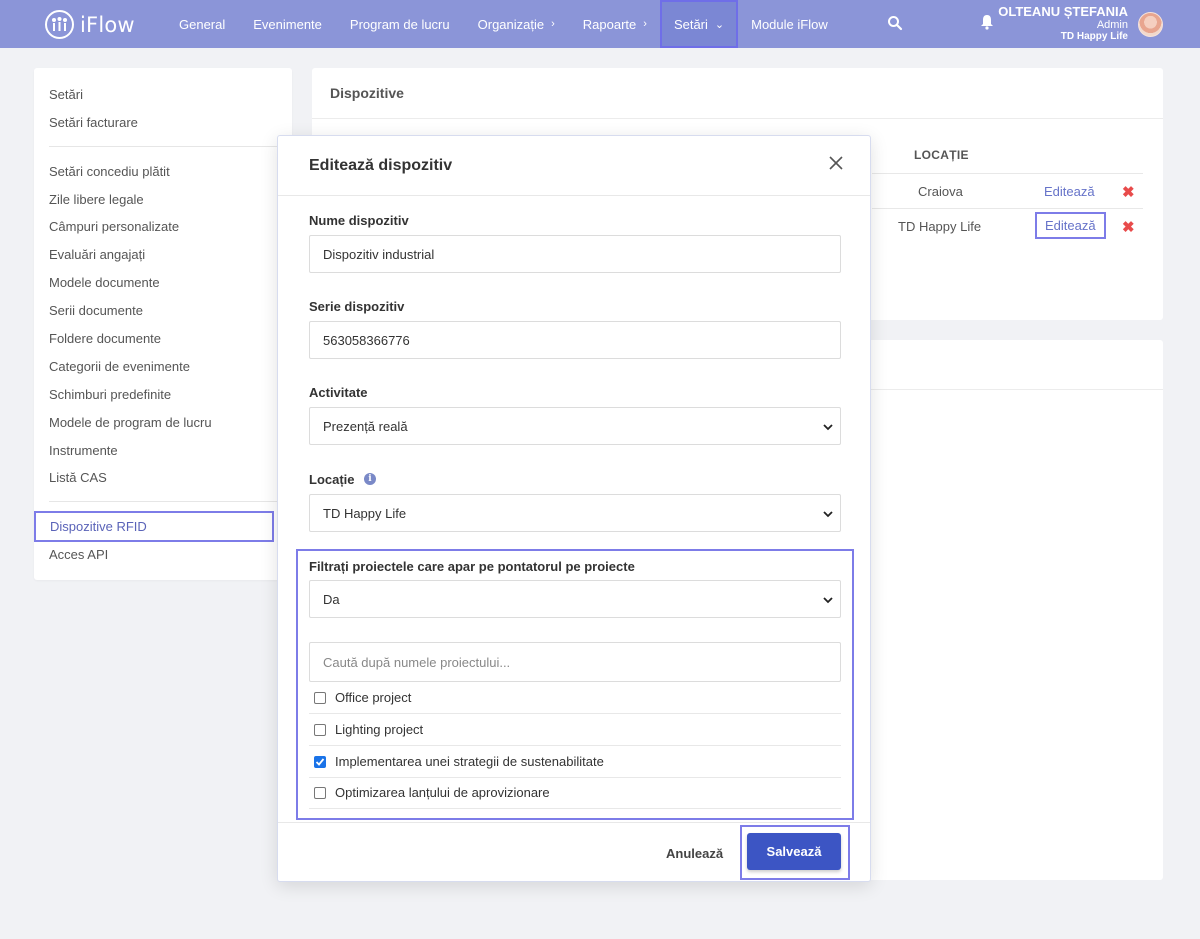  I want to click on sidebar-item-concediu-platit: Setări concediu plătit, so click(109, 171).